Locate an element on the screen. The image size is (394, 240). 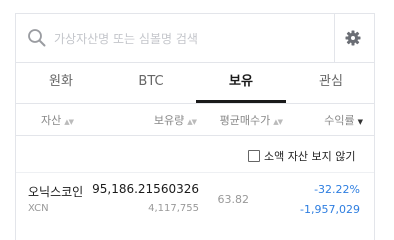
tab-krw: 원화 is located at coordinates (61, 82).